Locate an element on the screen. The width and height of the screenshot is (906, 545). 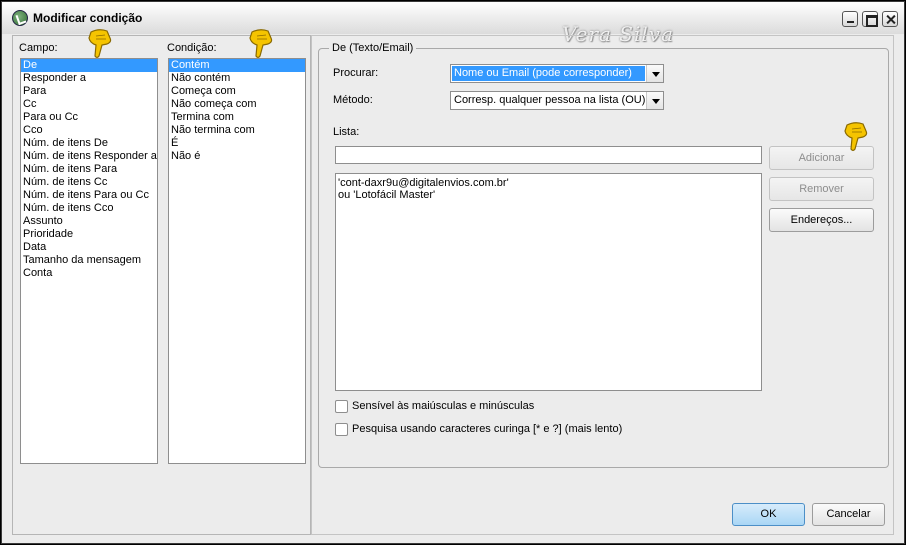
condition-list-label: Condição: is located at coordinates (192, 48).